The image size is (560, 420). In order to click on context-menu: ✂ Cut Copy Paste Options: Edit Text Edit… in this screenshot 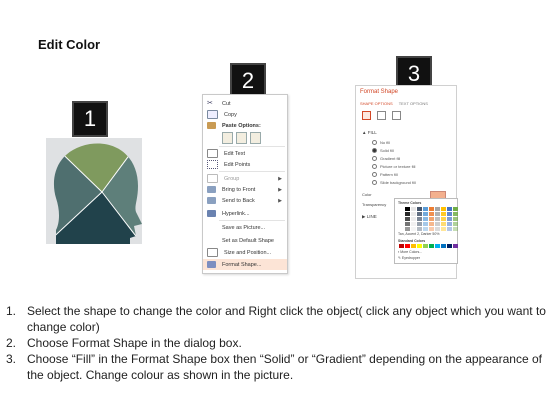, I will do `click(245, 184)`.